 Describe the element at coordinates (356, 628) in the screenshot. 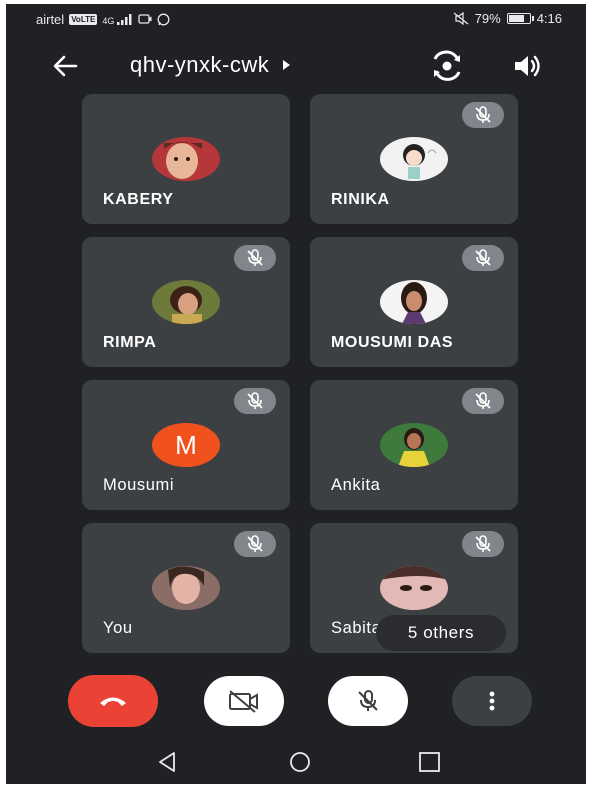

I see `participant-name: Sabita` at that location.